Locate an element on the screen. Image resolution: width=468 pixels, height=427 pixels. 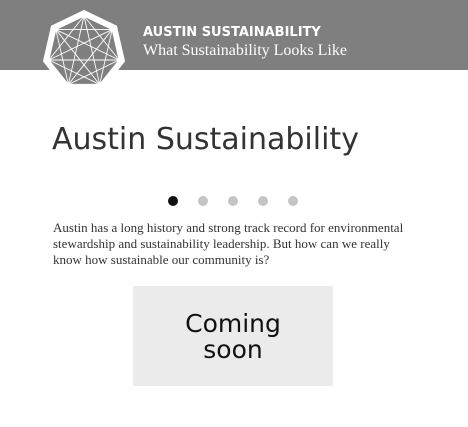
site-tagline: What Sustainability Looks Like is located at coordinates (245, 50).